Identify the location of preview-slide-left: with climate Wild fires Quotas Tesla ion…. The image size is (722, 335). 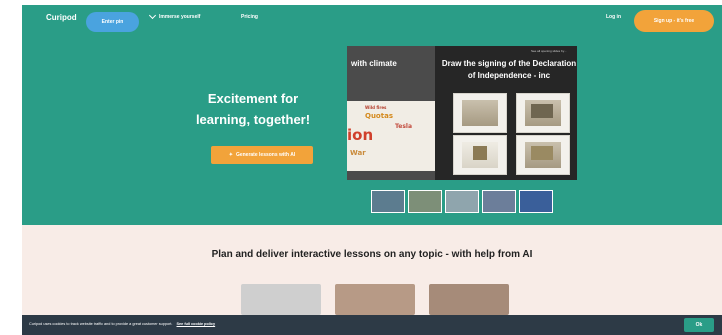
(391, 113).